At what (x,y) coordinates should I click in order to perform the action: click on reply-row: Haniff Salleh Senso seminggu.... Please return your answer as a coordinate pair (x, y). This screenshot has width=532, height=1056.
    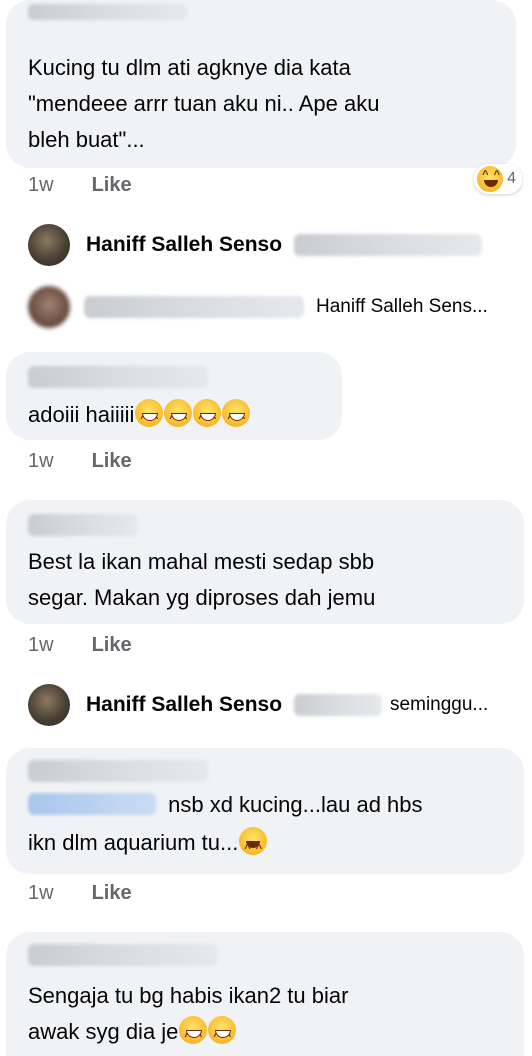
    Looking at the image, I should click on (258, 705).